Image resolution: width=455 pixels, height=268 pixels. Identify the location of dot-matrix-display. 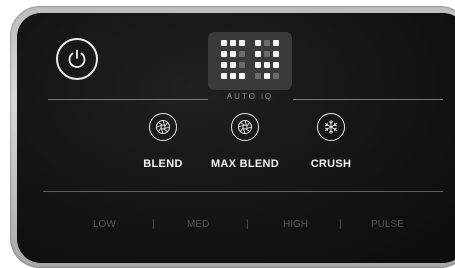
(250, 61).